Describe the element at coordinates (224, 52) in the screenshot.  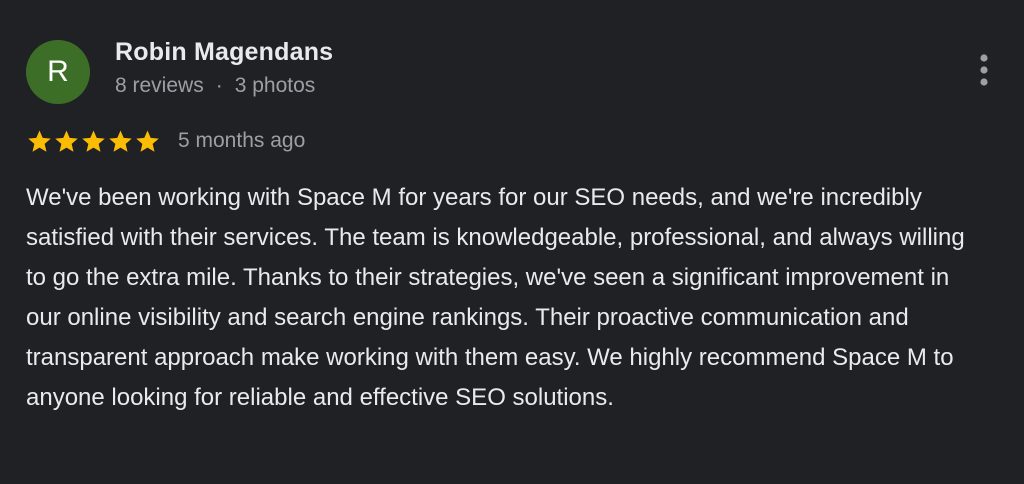
I see `author-name: Robin Magendans` at that location.